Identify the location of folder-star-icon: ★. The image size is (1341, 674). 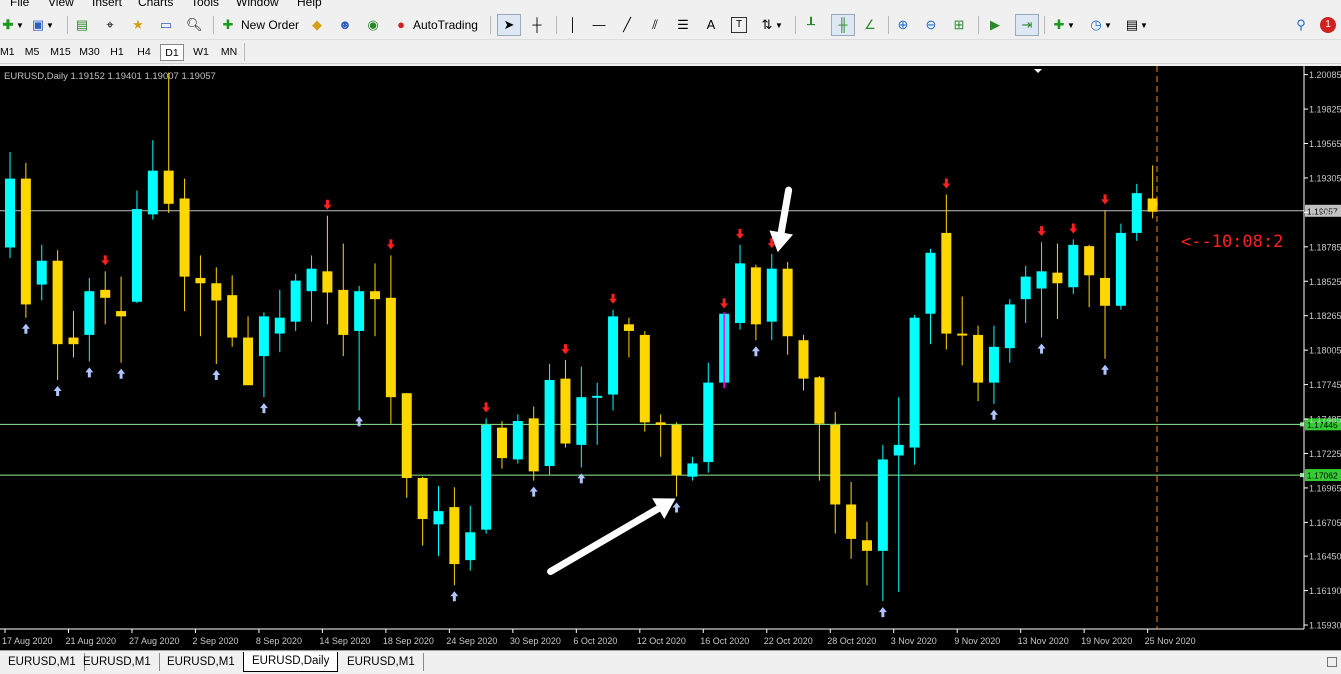
(138, 24).